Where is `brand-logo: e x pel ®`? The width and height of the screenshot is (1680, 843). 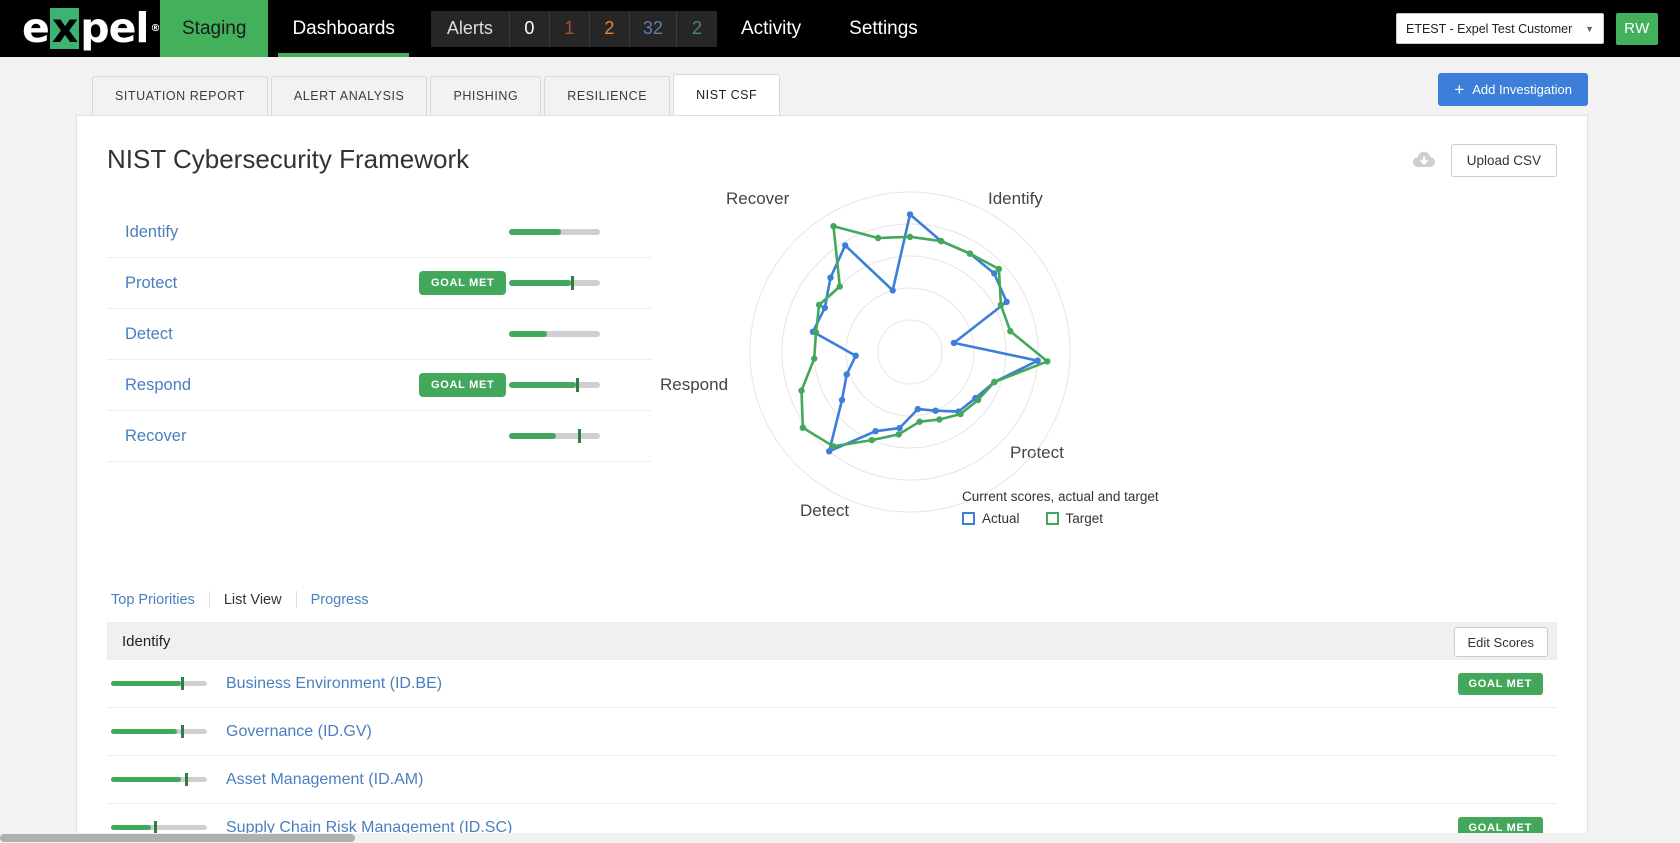
brand-logo: e x pel ® is located at coordinates (80, 28).